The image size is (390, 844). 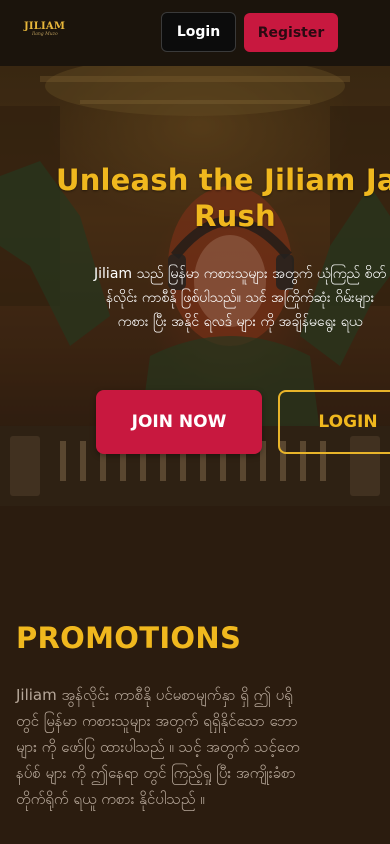 I want to click on logo-tagline: Ilang Muzo, so click(x=45, y=34).